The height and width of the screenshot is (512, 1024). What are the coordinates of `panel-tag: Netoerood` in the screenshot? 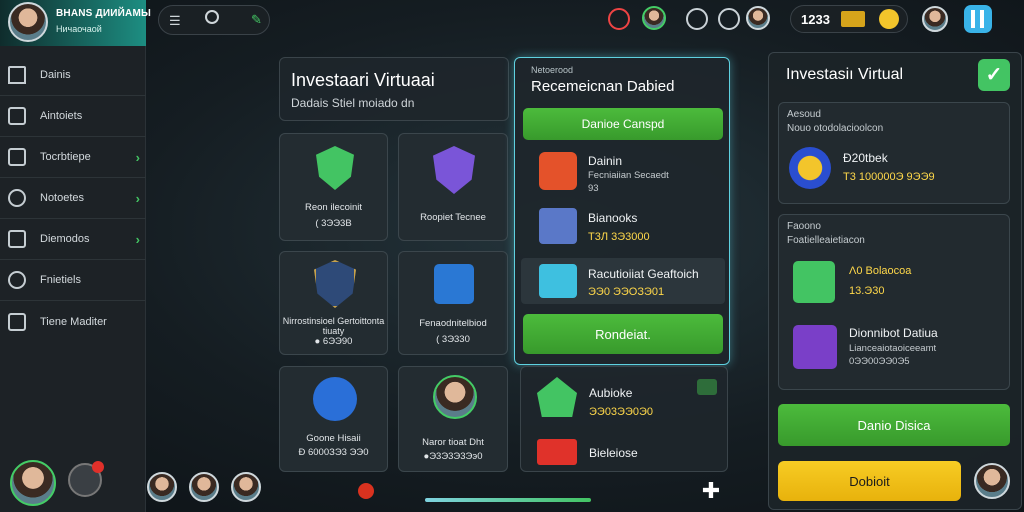 It's located at (552, 70).